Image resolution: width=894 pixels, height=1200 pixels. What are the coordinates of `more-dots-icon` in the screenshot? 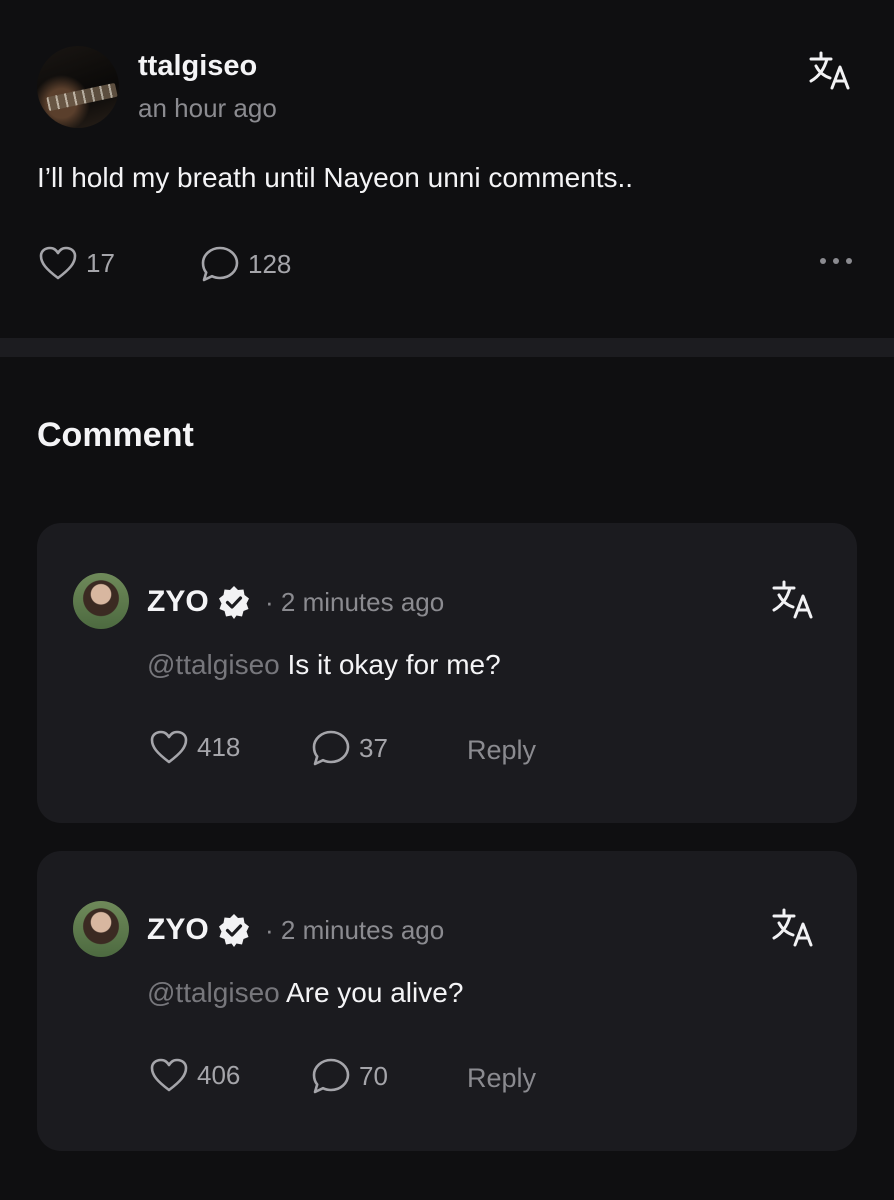 It's located at (836, 261).